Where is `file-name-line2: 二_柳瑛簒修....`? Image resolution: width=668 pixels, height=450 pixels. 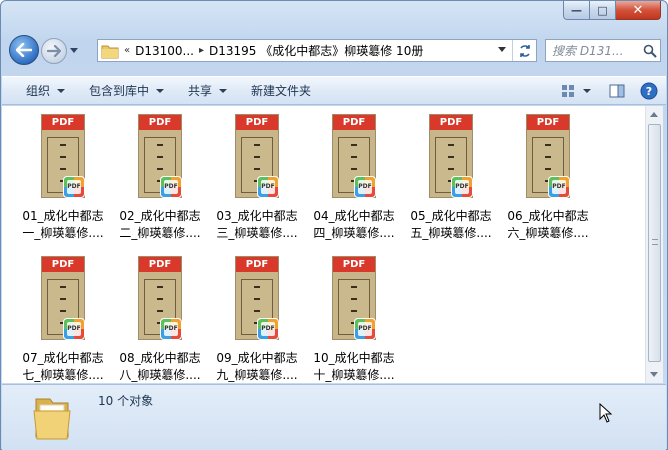
file-name-line2: 二_柳瑛簒修.... is located at coordinates (160, 233).